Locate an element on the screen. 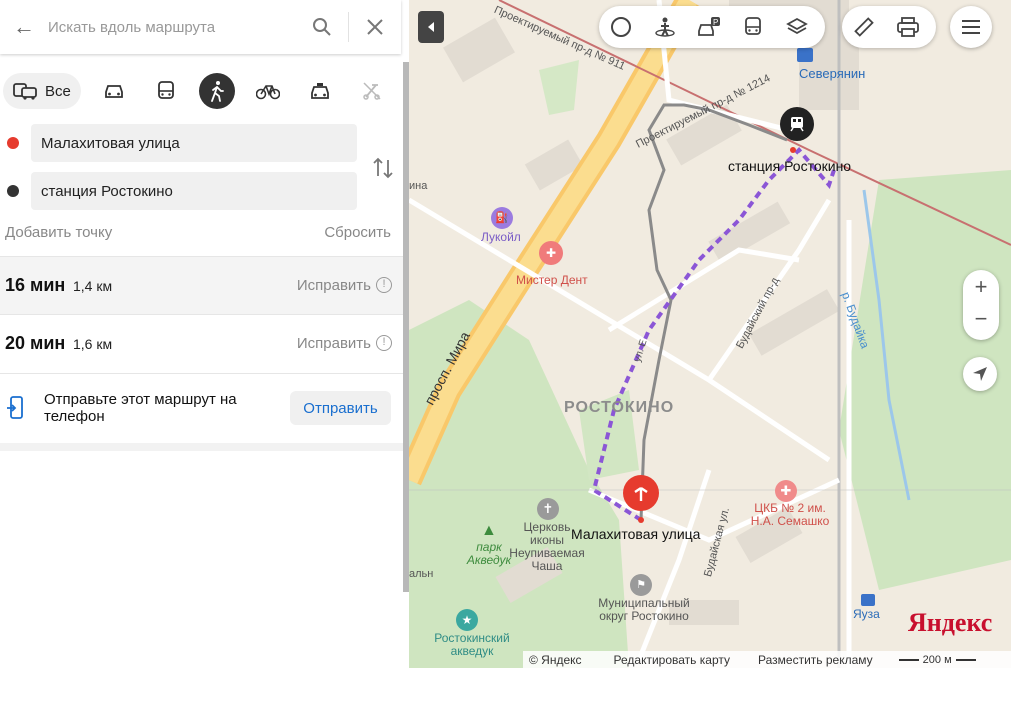 The width and height of the screenshot is (1024, 718). layers-button is located at coordinates (797, 27).